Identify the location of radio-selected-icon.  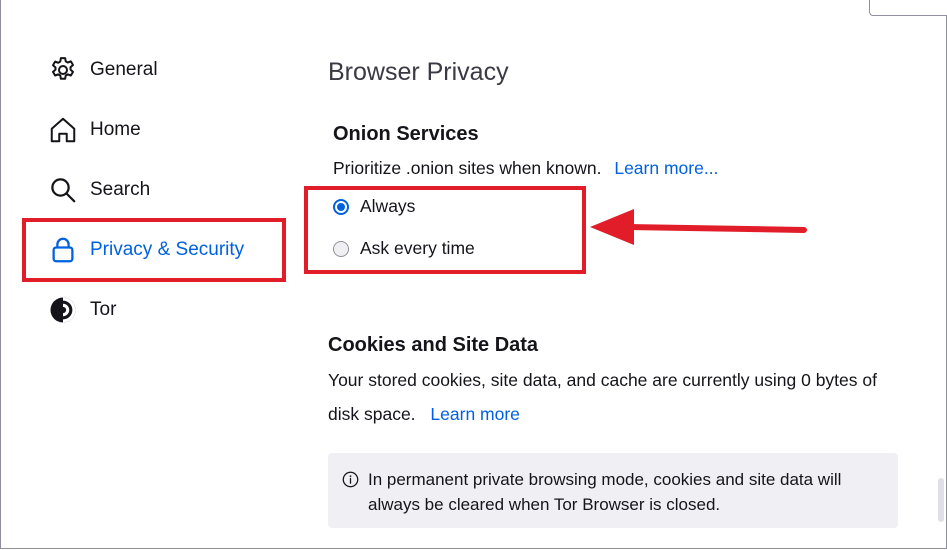
(341, 206).